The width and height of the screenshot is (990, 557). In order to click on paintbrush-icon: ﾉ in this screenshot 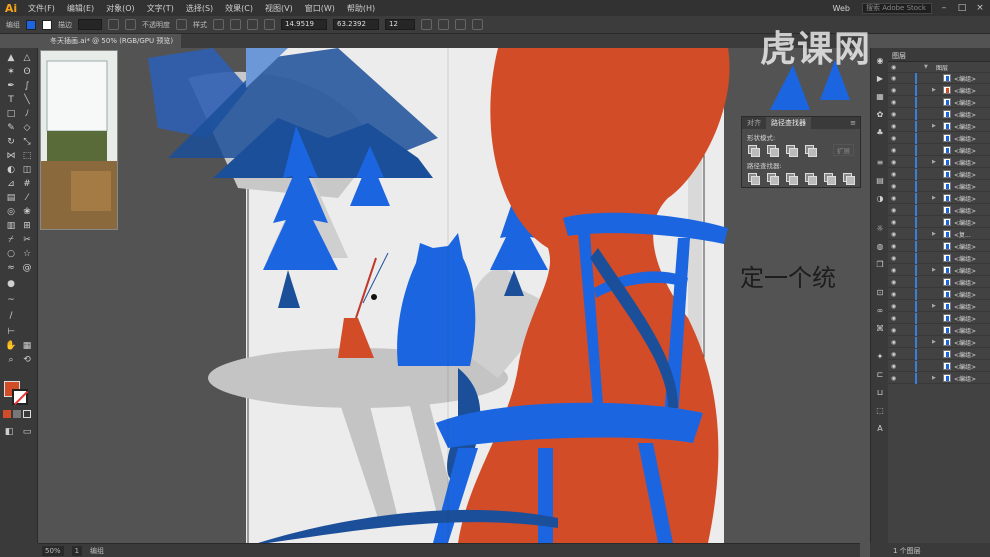, I will do `click(27, 114)`.